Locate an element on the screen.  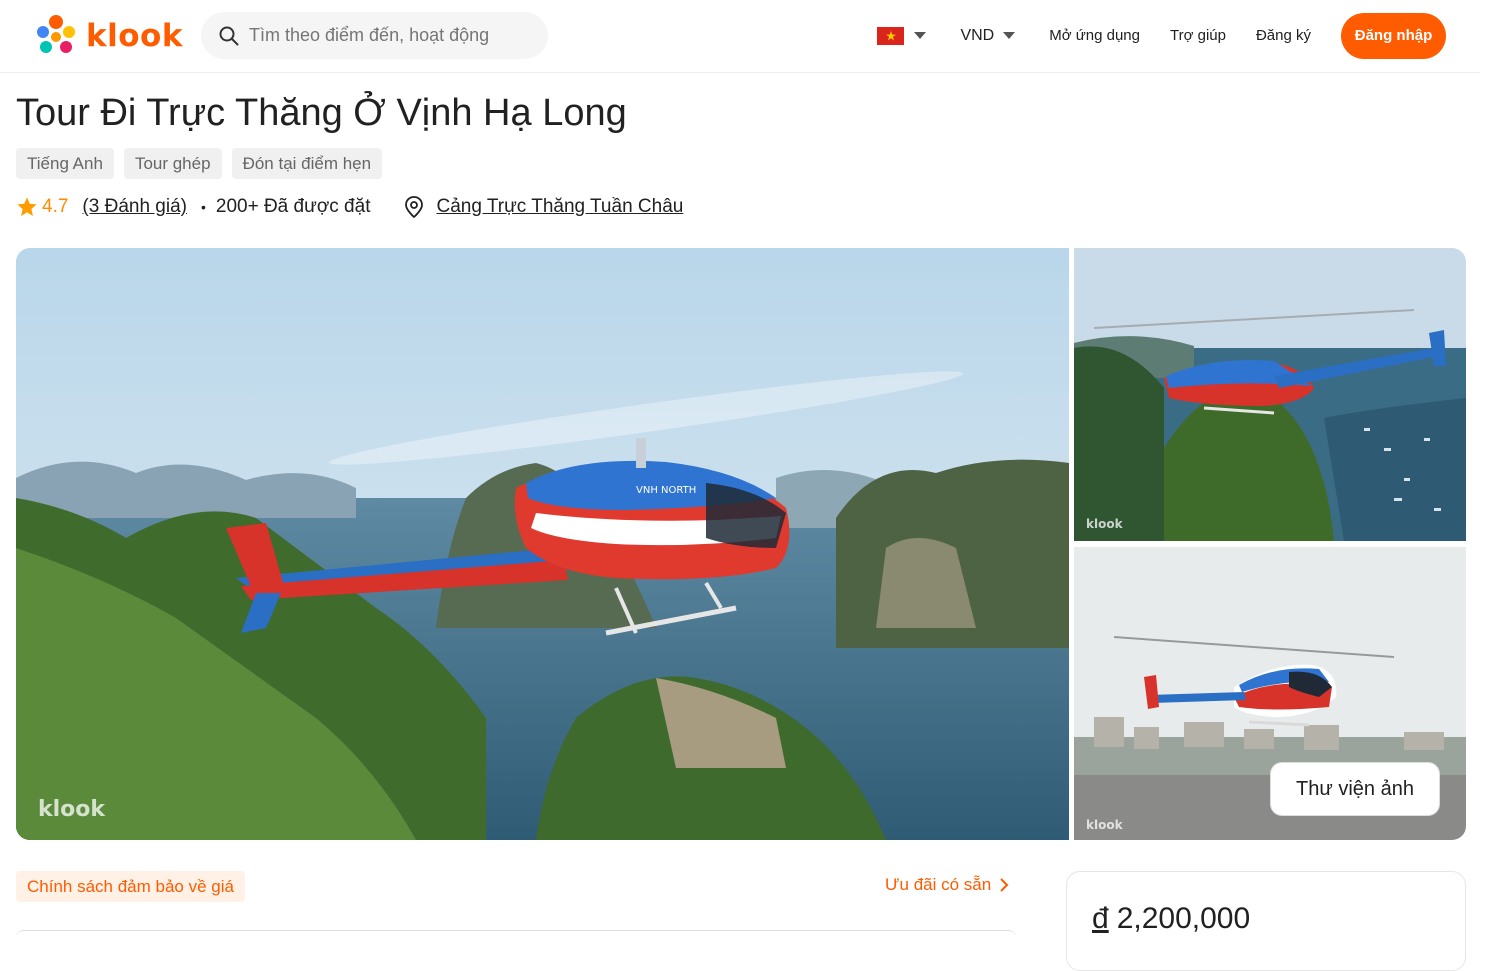
page-title: Tour Đi Trực Thăng Ở Vịnh Hạ Long is located at coordinates (321, 113).